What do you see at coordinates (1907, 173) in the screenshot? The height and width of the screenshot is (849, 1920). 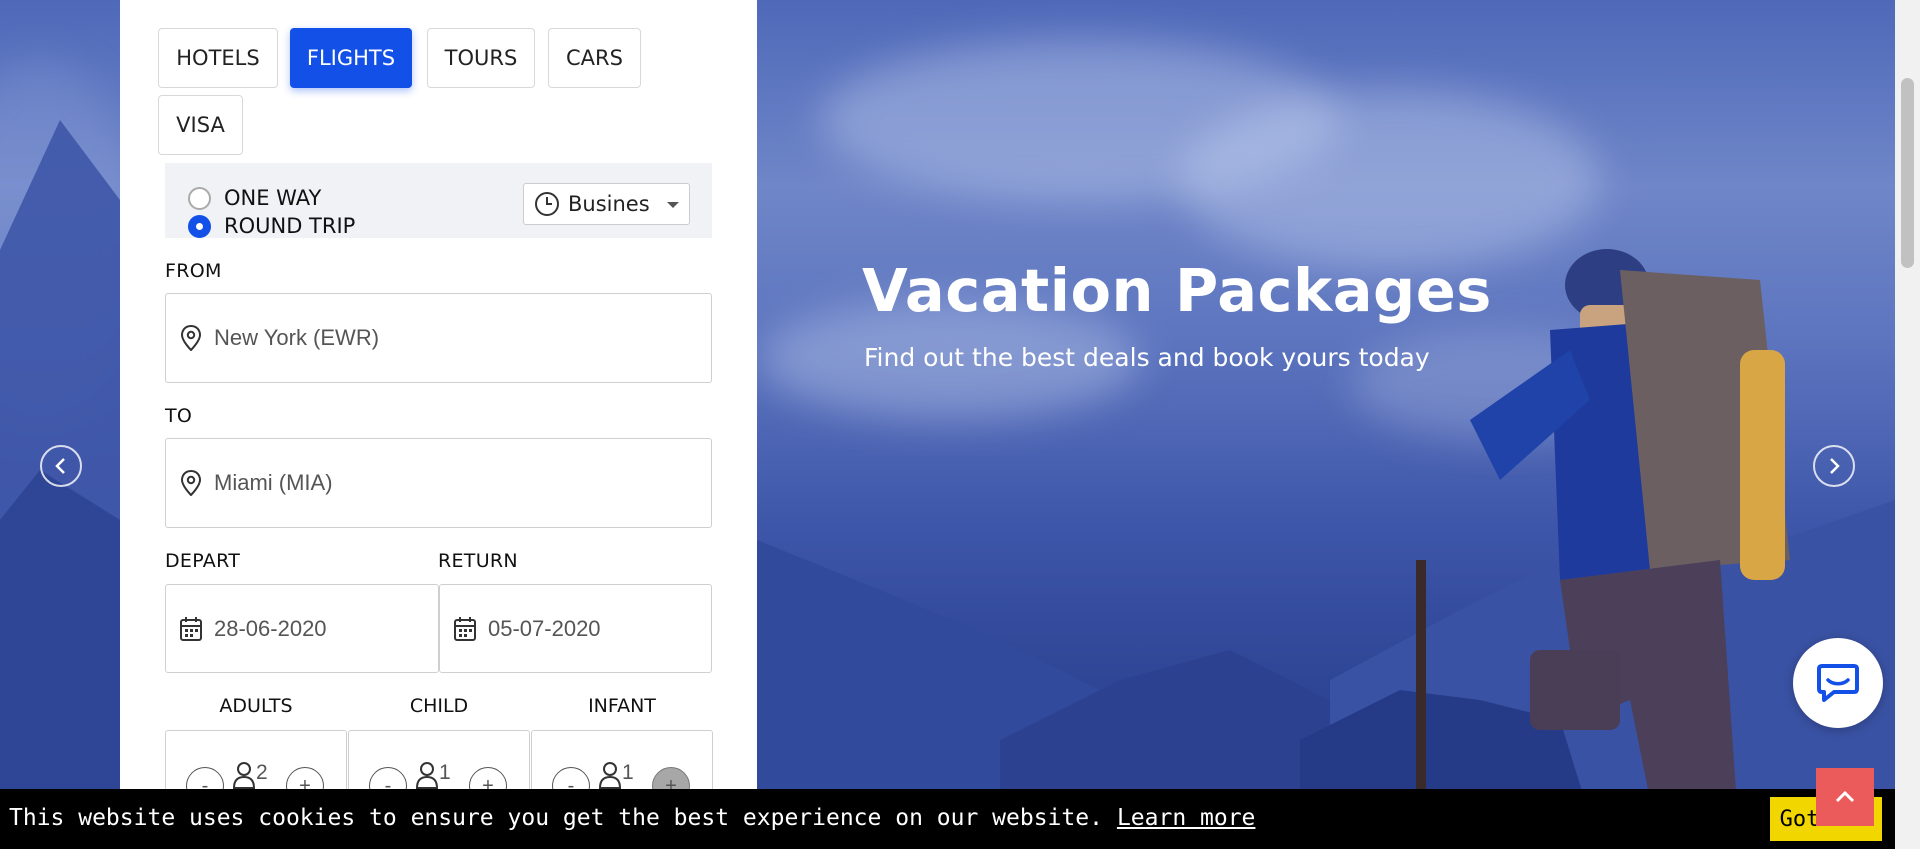 I see `scrollbar-thumb` at bounding box center [1907, 173].